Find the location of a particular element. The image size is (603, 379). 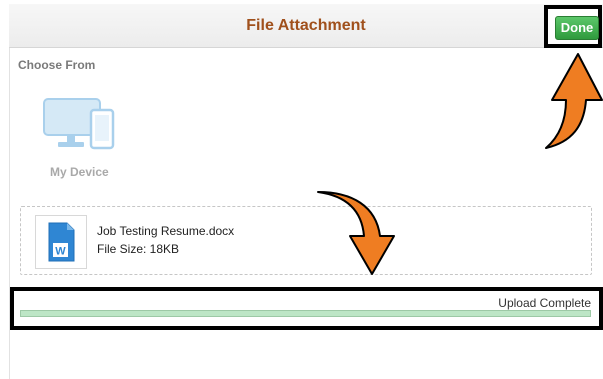

upload-progress-fill is located at coordinates (305, 313).